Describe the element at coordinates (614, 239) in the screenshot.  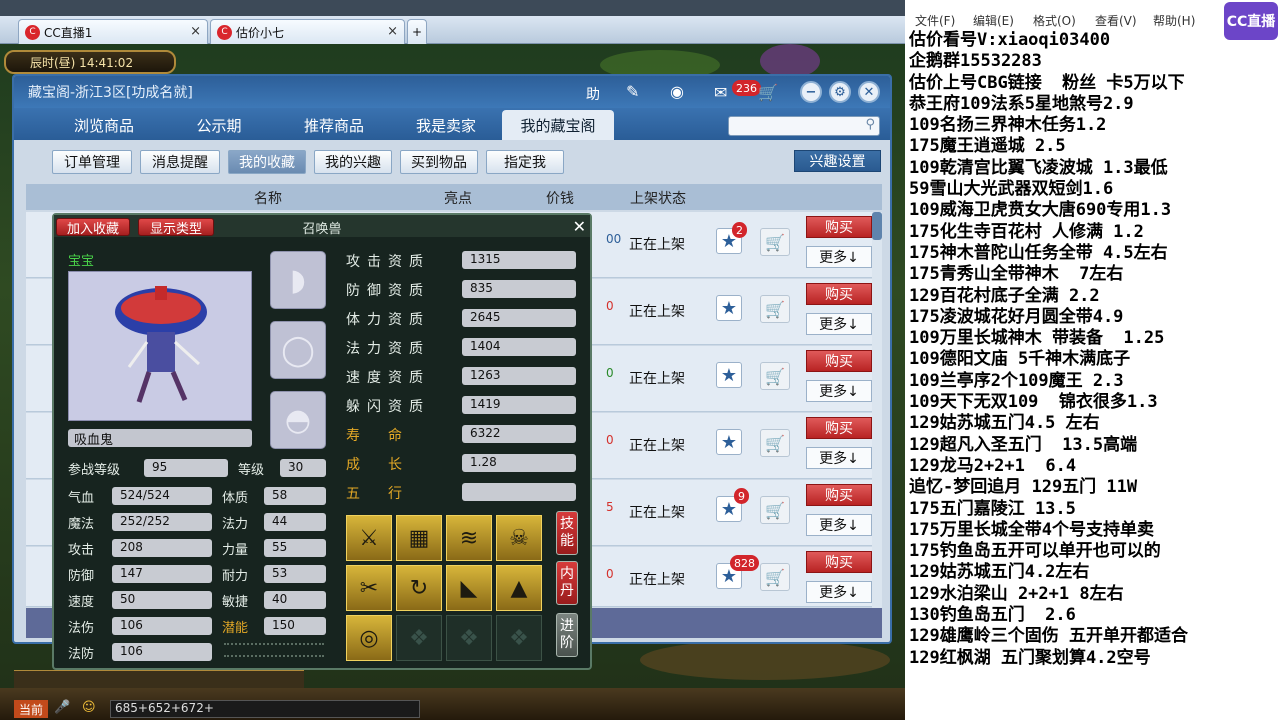
I see `row-price-fragment: 00` at that location.